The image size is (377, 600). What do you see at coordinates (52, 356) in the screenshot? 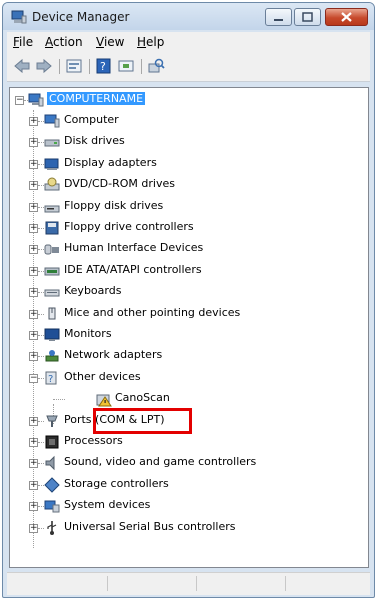
I see `network-adapter-icon` at bounding box center [52, 356].